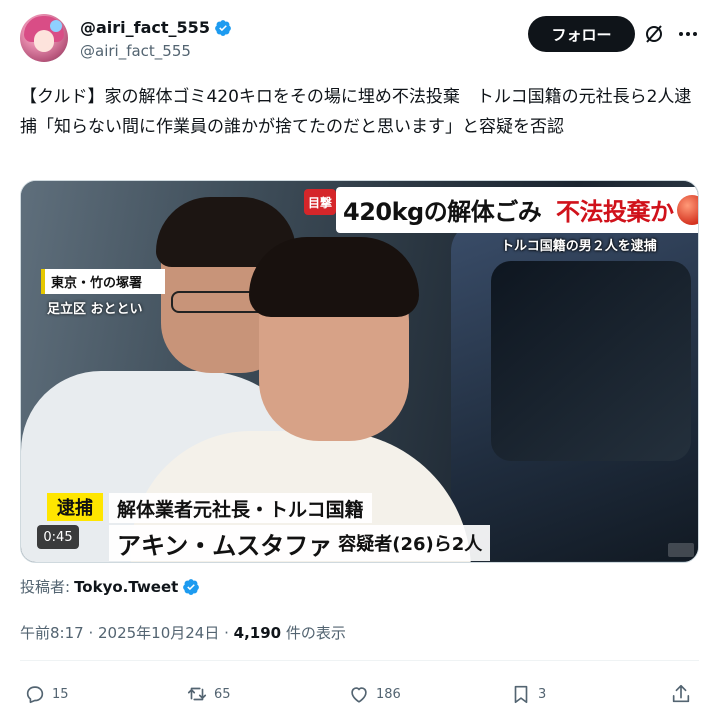 This screenshot has height=721, width=717. I want to click on share-button, so click(681, 694).